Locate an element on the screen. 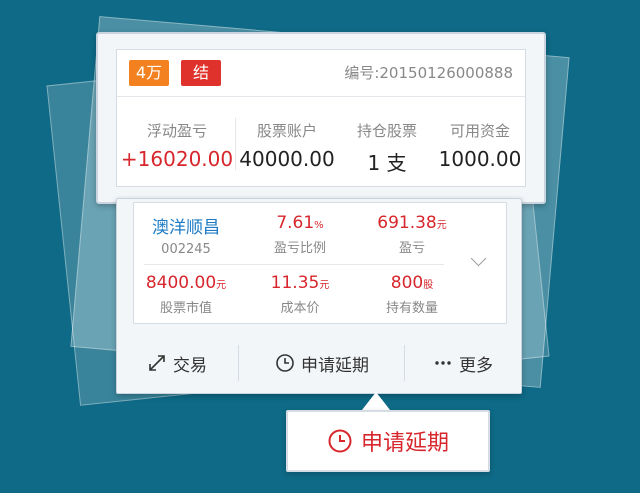 The width and height of the screenshot is (640, 493). more-button: 更多 is located at coordinates (463, 363).